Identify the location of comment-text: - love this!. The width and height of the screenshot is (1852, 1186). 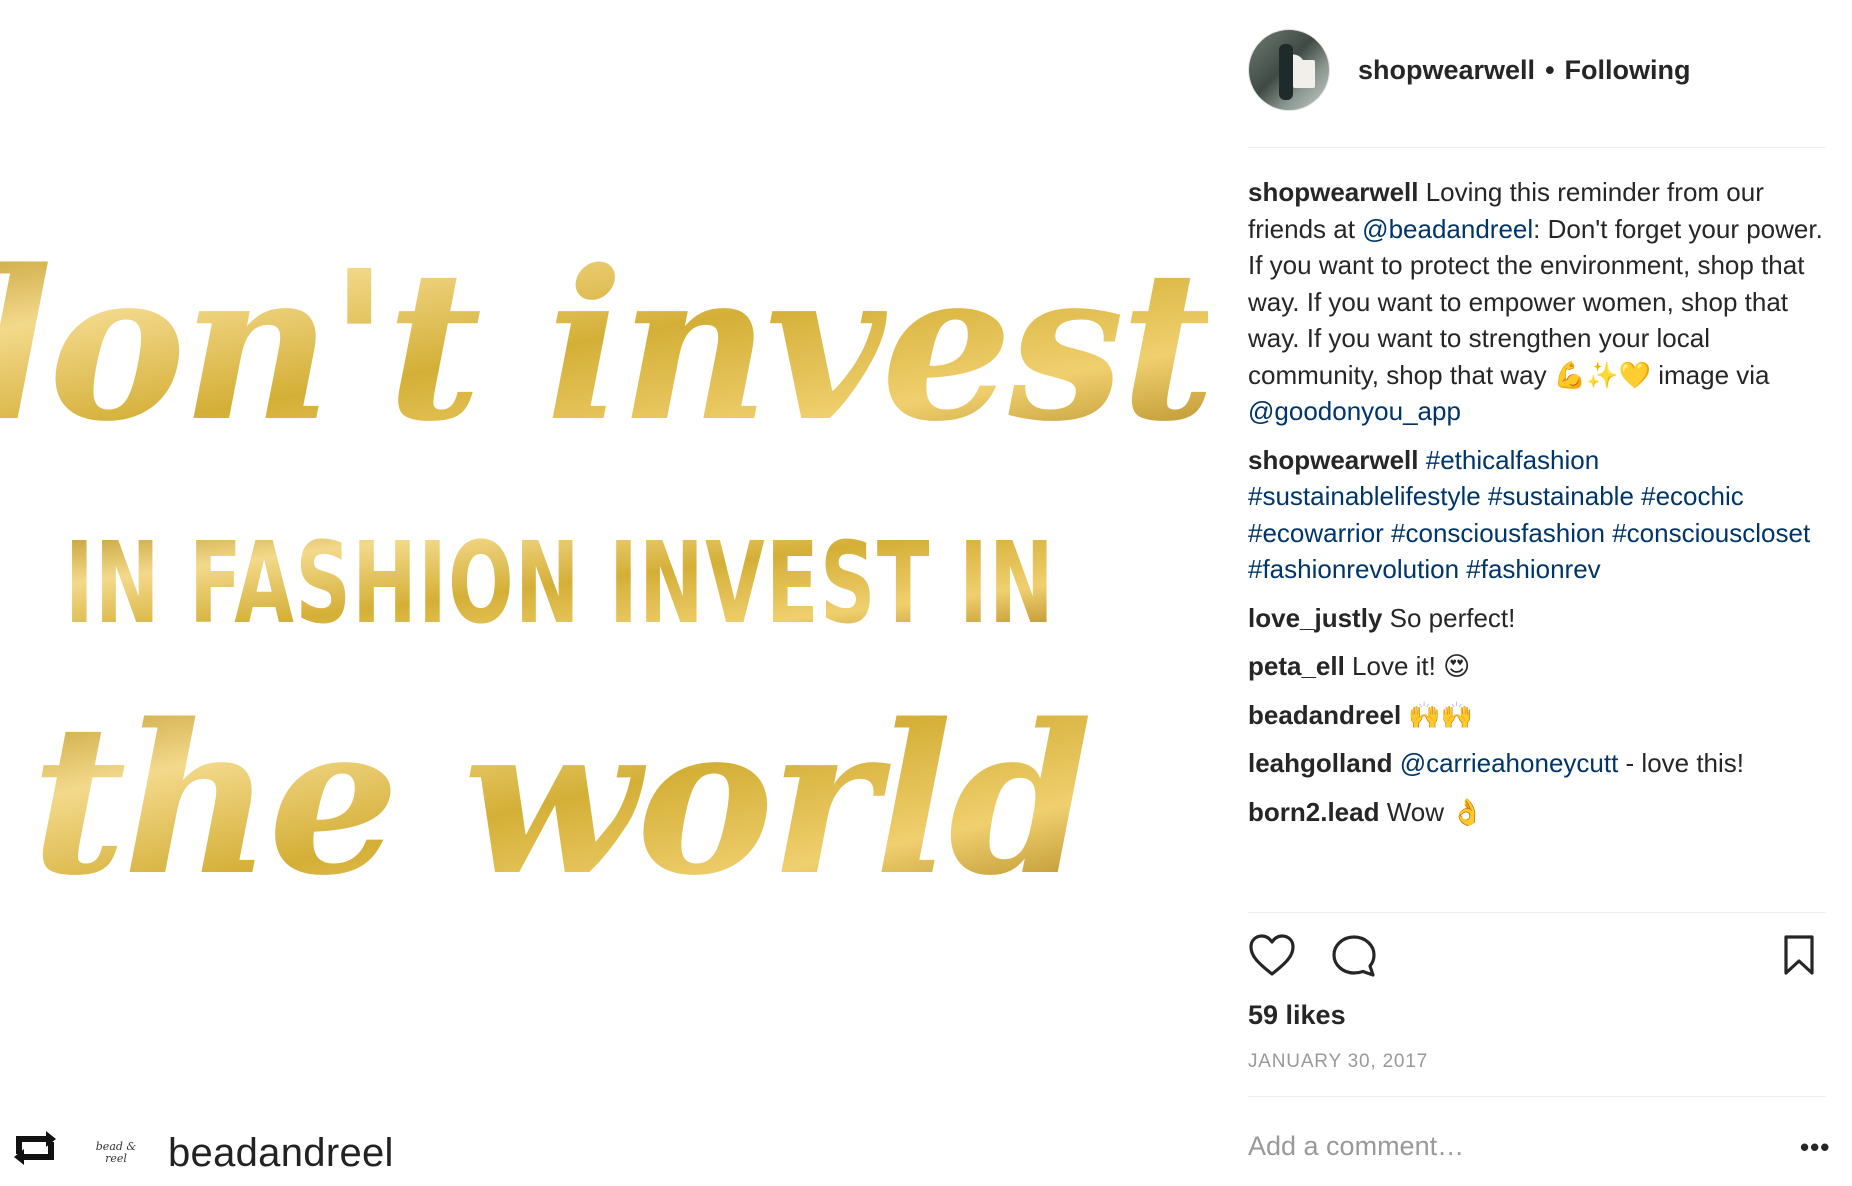
(1681, 763).